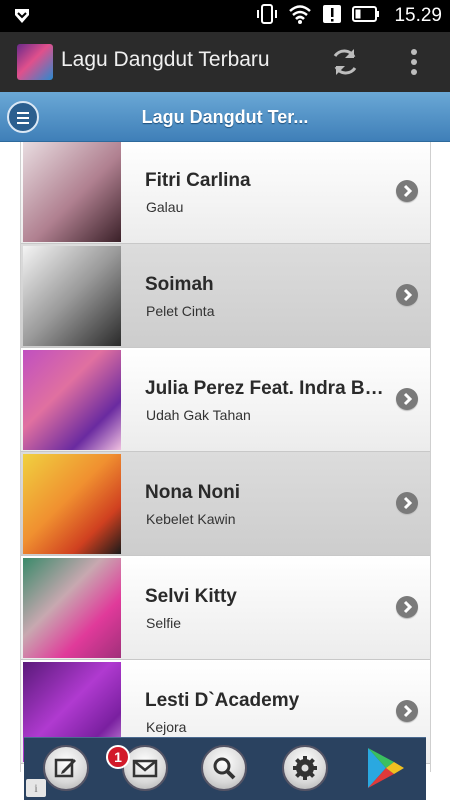 The image size is (450, 800). I want to click on song-artist: Selvi Kitty, so click(191, 596).